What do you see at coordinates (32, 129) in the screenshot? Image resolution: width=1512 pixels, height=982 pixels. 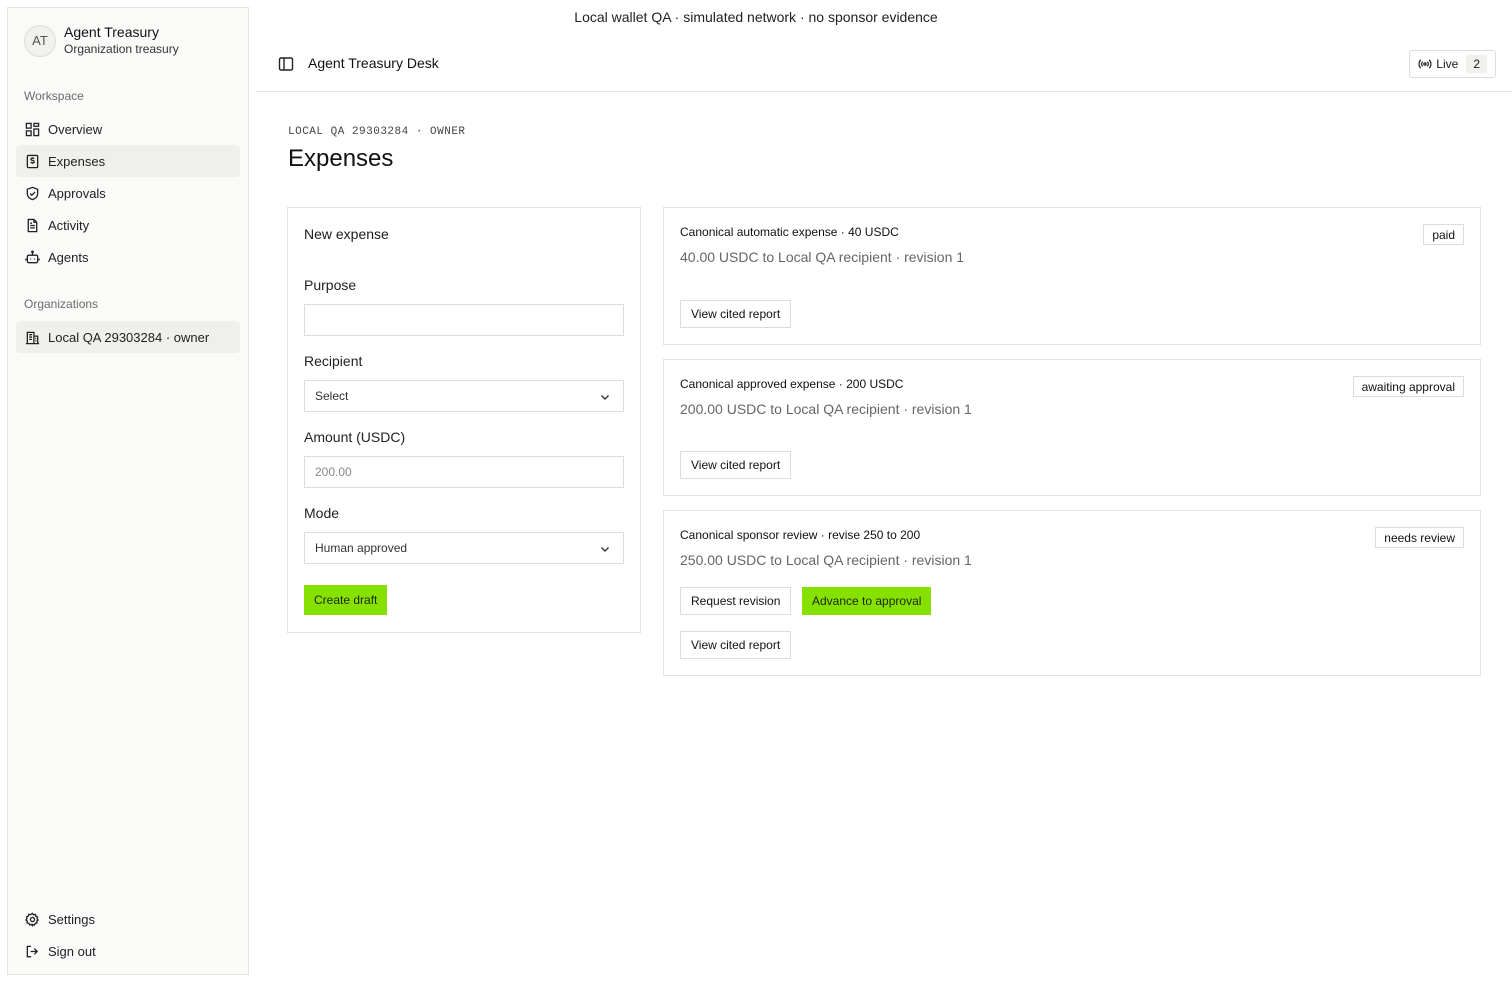 I see `grid-icon` at bounding box center [32, 129].